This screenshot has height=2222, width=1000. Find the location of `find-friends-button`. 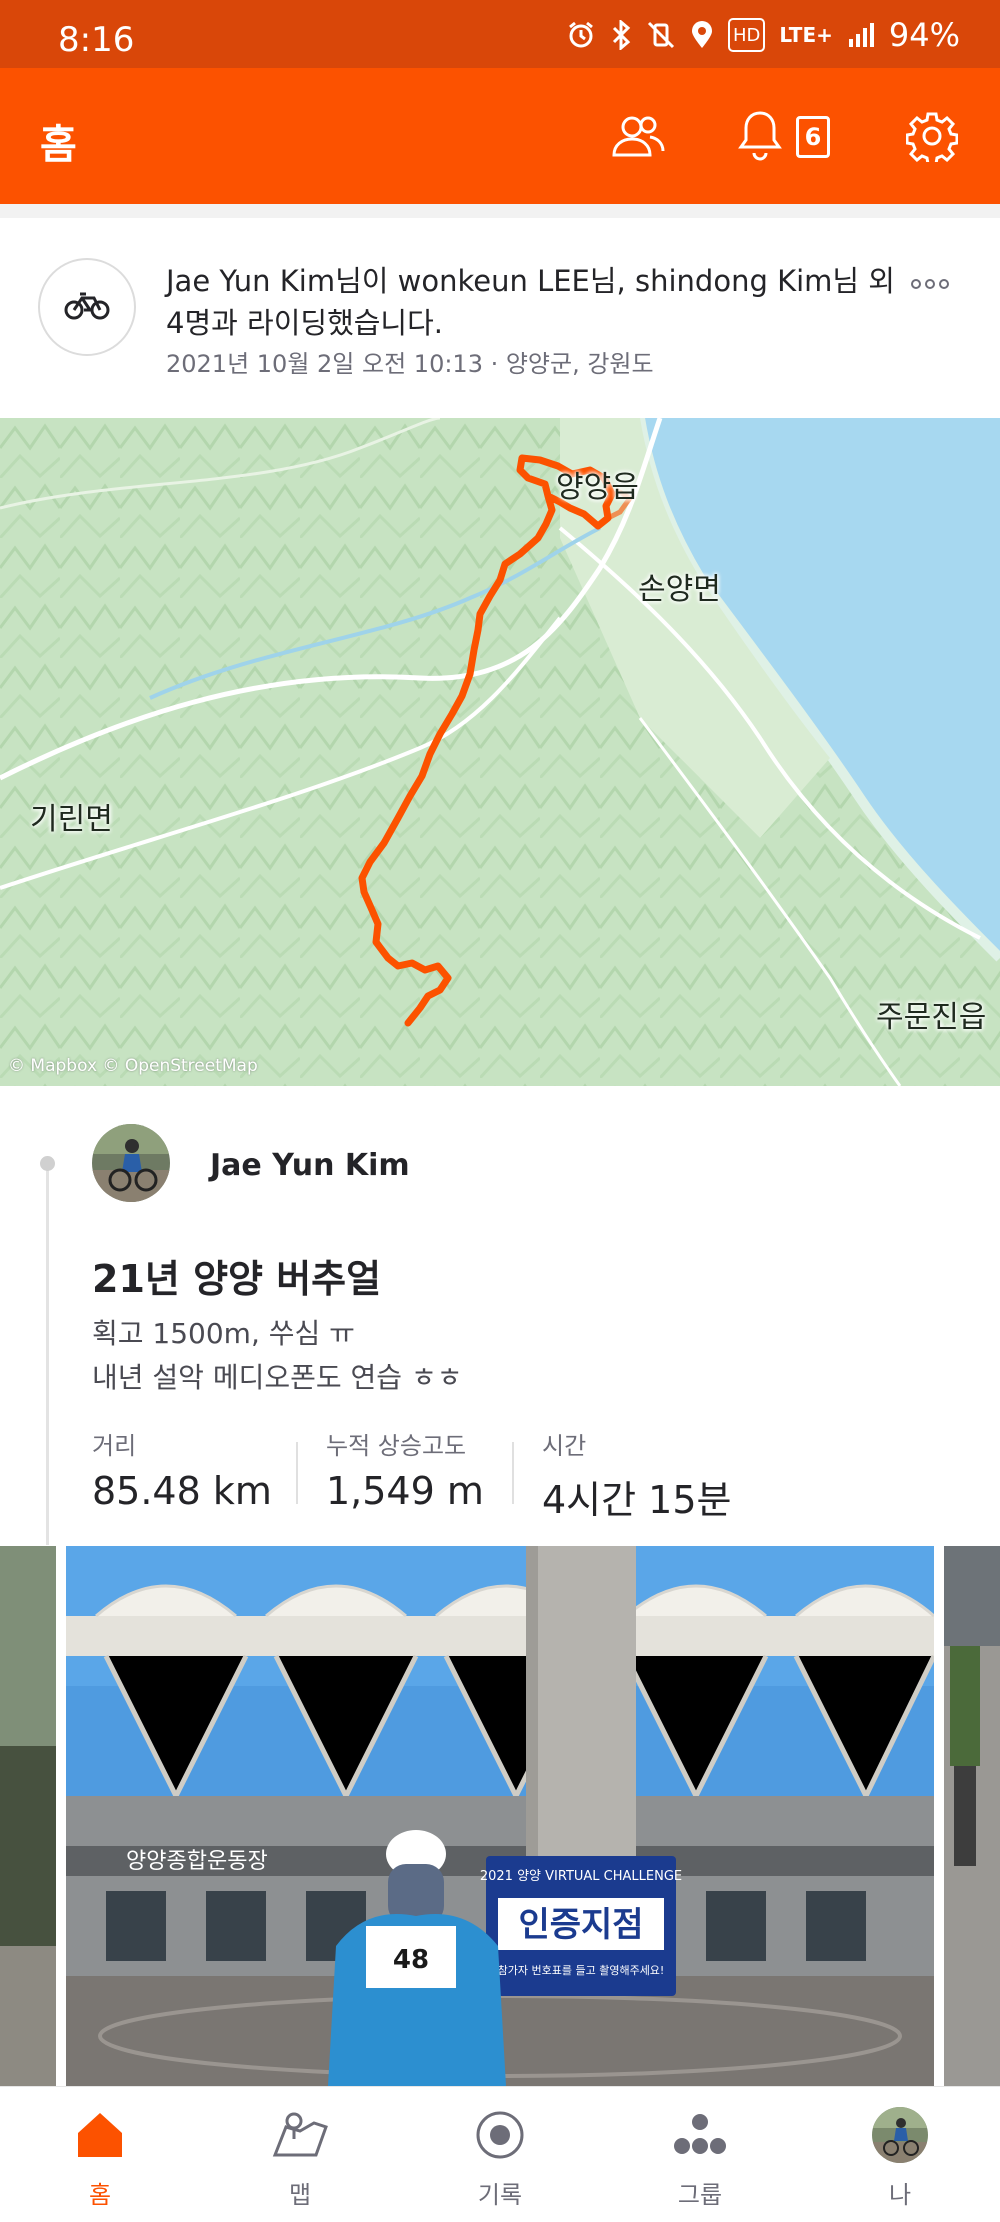

find-friends-button is located at coordinates (638, 138).